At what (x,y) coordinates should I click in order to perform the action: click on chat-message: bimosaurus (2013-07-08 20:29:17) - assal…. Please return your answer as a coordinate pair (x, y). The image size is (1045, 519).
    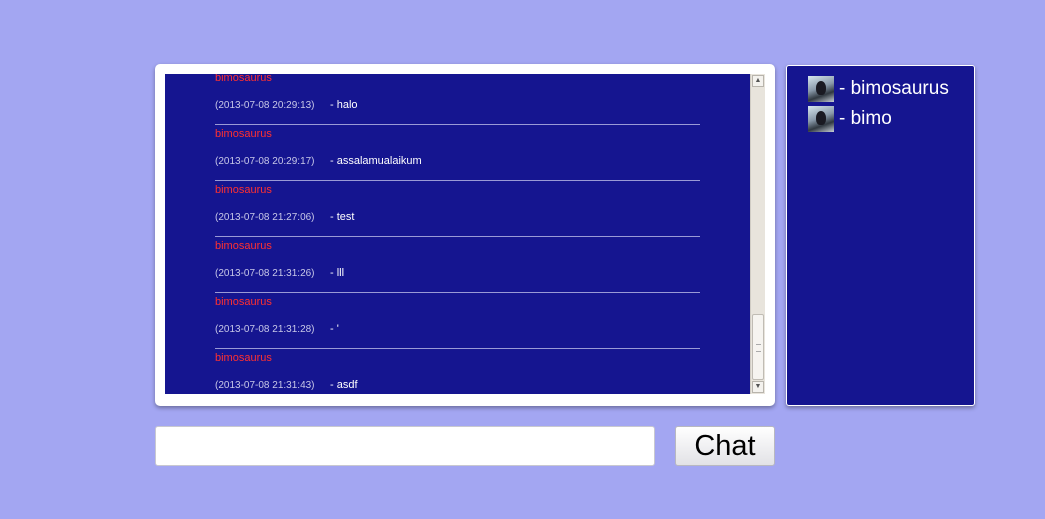
    Looking at the image, I should click on (457, 153).